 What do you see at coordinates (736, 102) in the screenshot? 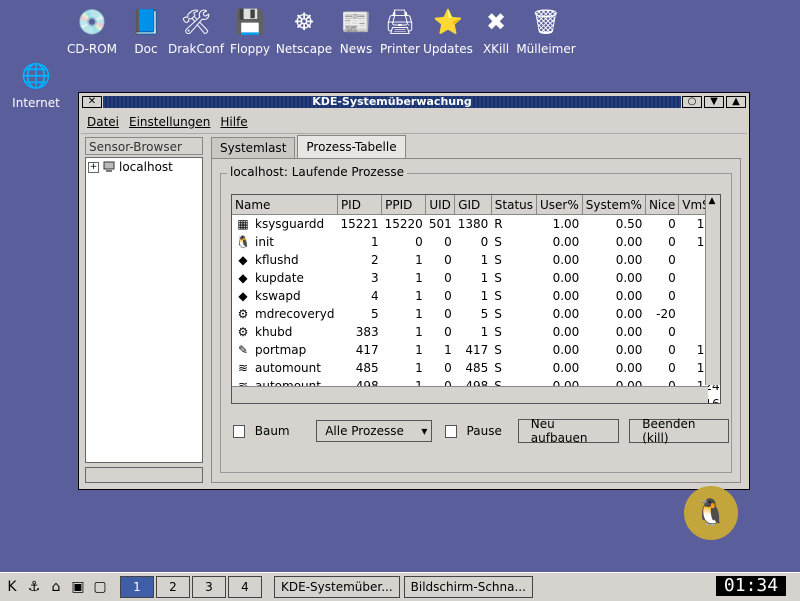
I see `maximize-icon: ▲` at bounding box center [736, 102].